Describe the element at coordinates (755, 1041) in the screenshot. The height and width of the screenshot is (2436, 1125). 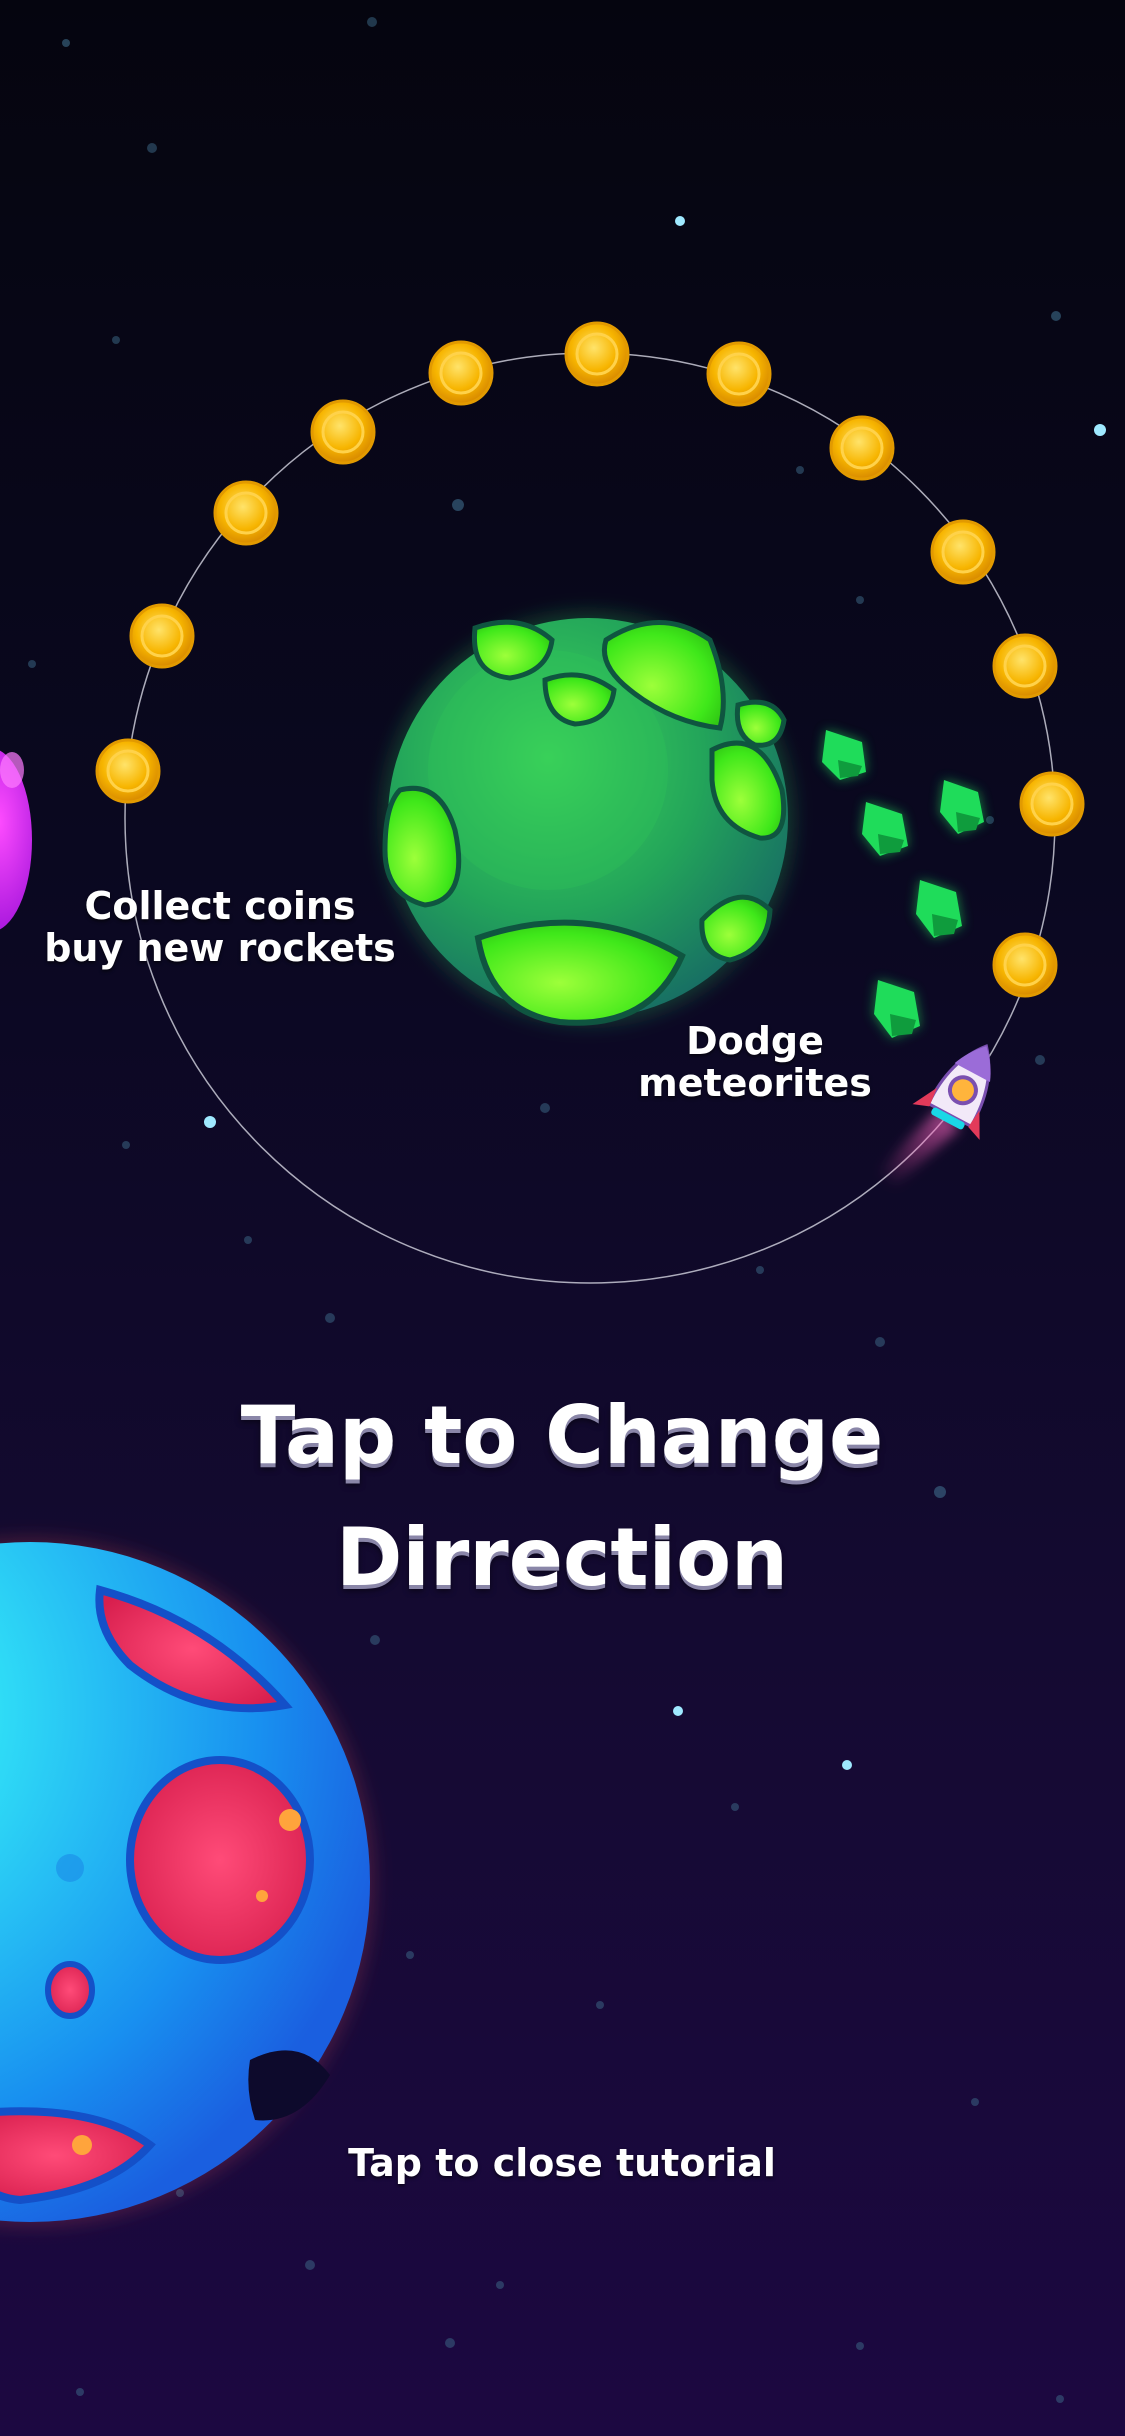
I see `dodge-line1: Dodge` at that location.